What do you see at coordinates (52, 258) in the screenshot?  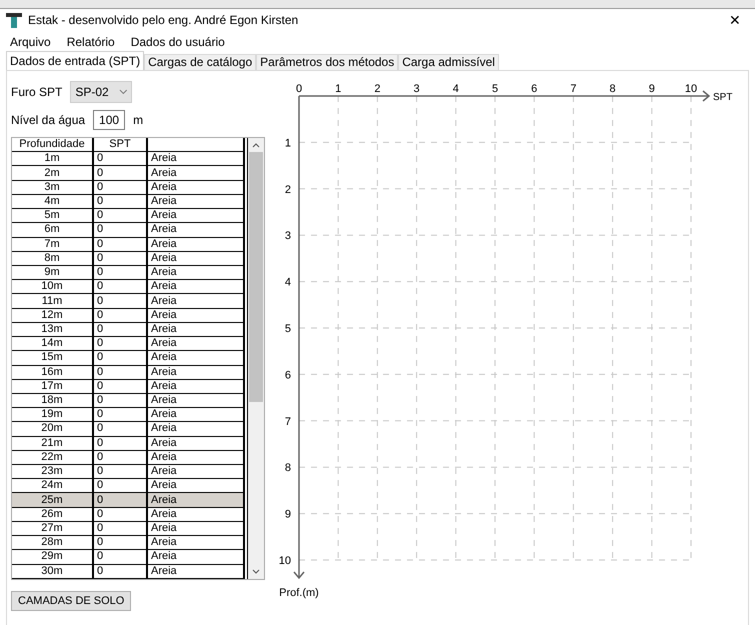 I see `table-cell: 8m` at bounding box center [52, 258].